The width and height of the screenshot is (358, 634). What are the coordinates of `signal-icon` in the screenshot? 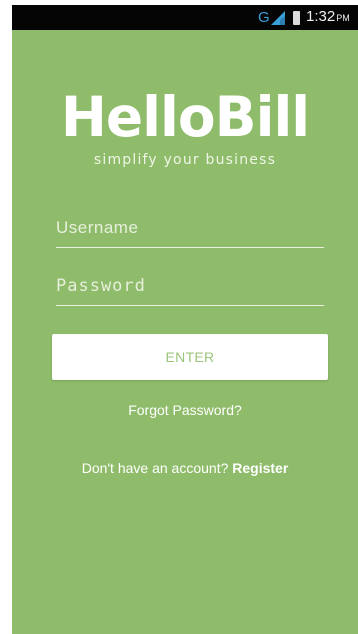 It's located at (278, 18).